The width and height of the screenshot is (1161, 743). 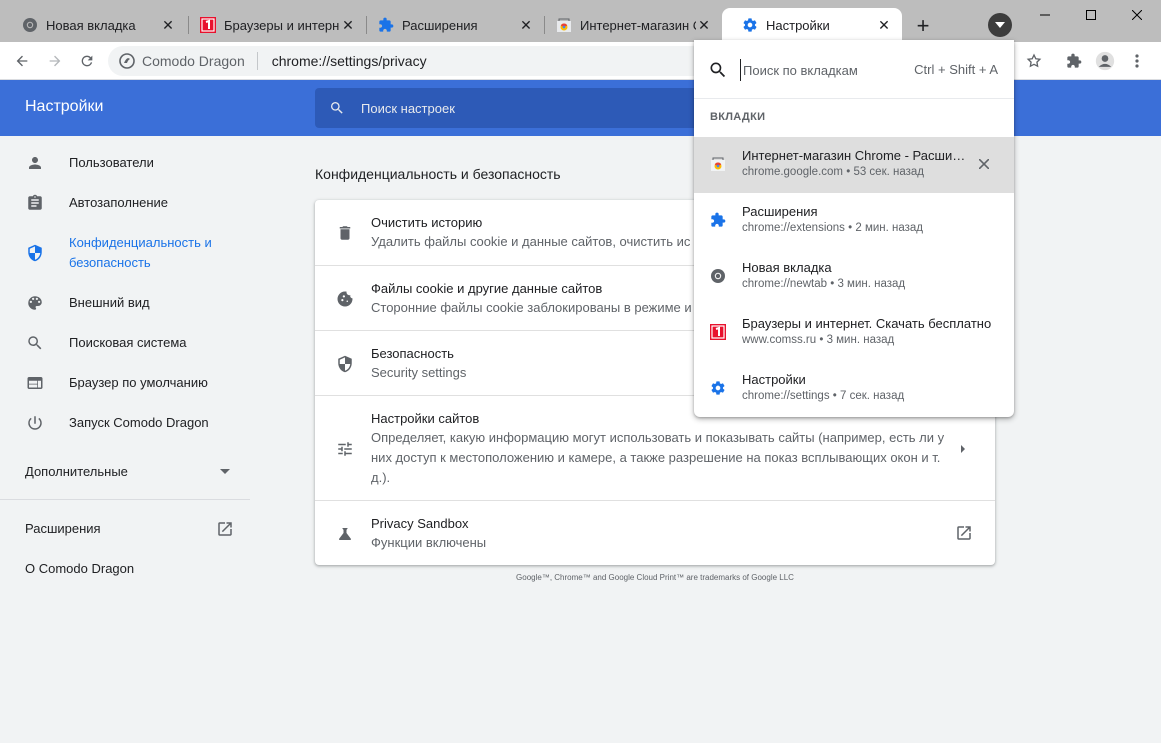 What do you see at coordinates (832, 228) in the screenshot?
I see `tab-item-meta: chrome://extensions • 2 мин. назад` at bounding box center [832, 228].